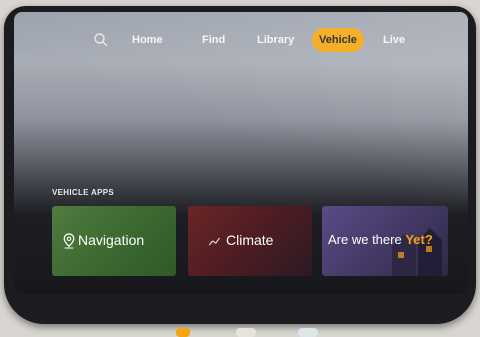 This screenshot has width=480, height=337. What do you see at coordinates (394, 40) in the screenshot?
I see `nav-tab-live: Live` at bounding box center [394, 40].